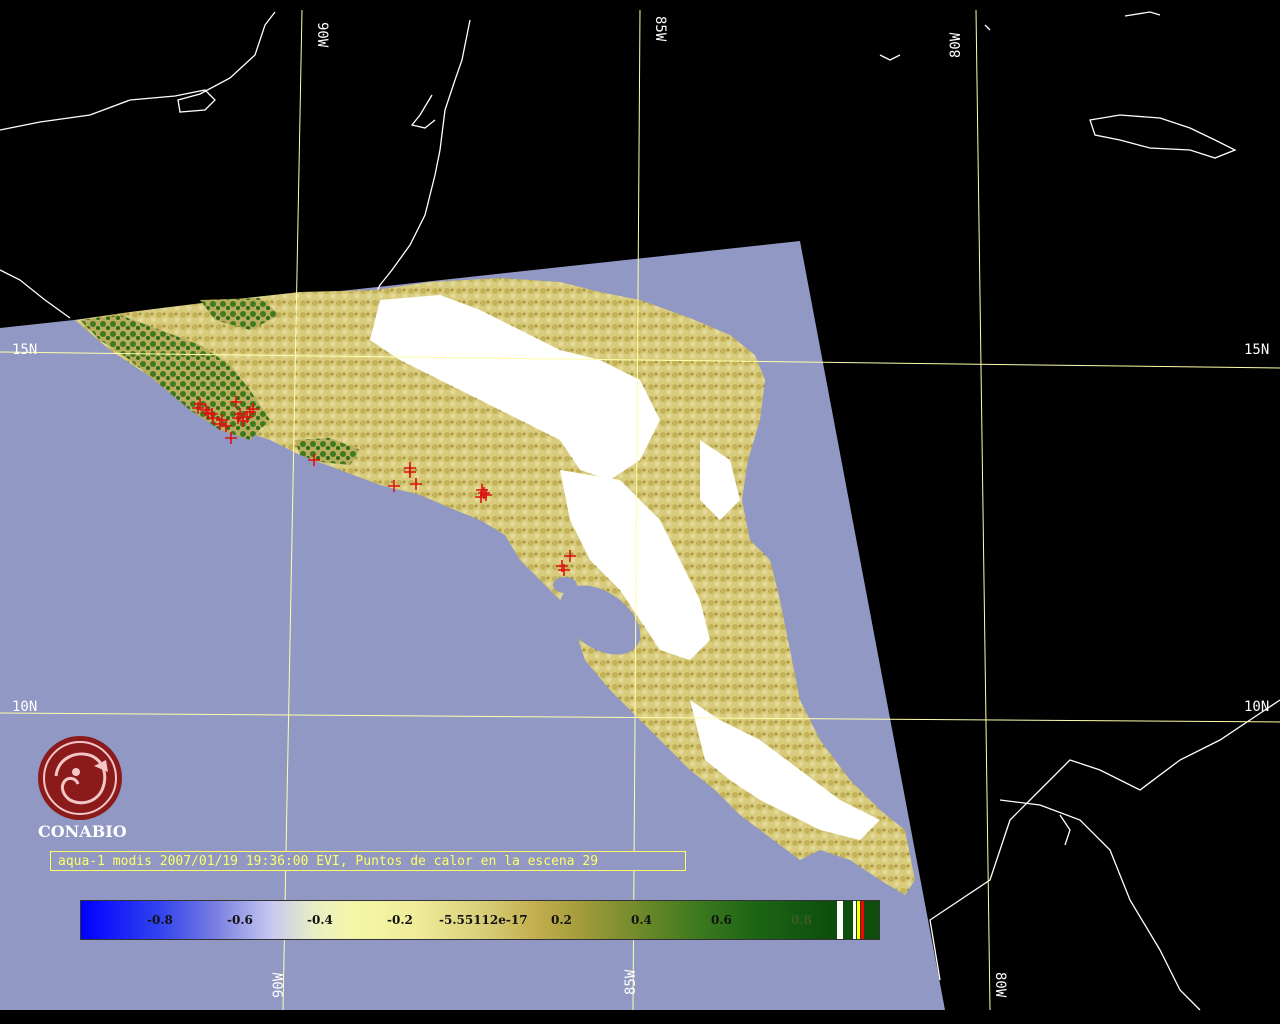 This screenshot has width=1280, height=1024. I want to click on colorbar-swatch-white, so click(854, 920).